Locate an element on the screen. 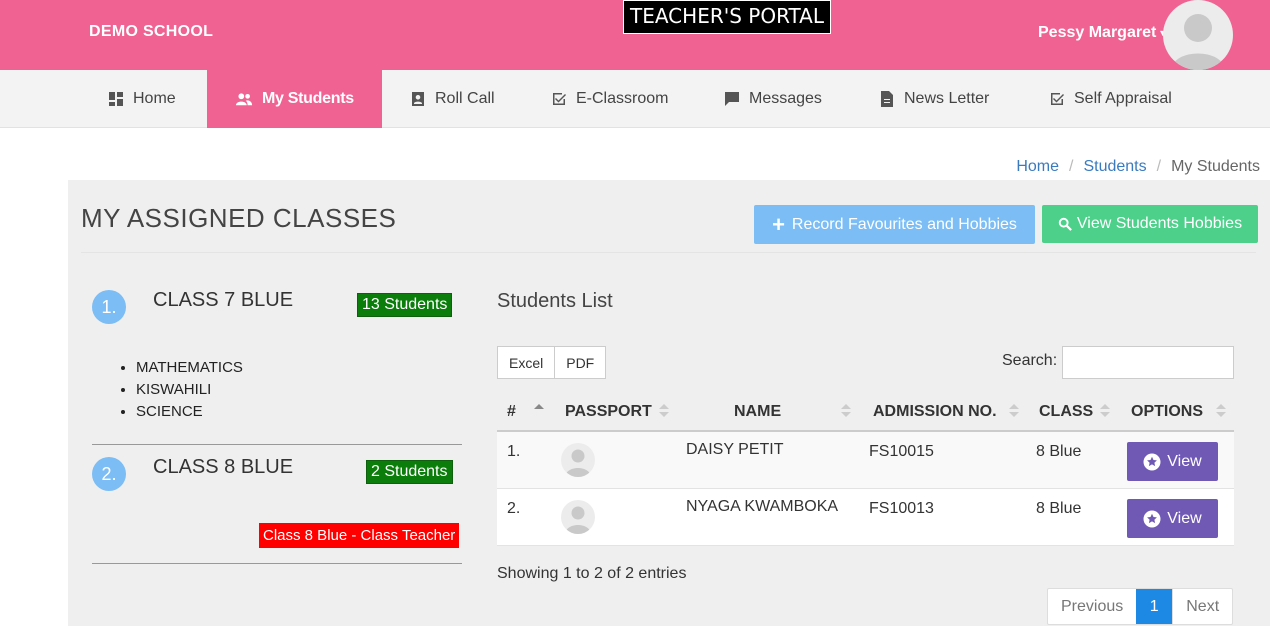 This screenshot has height=626, width=1270. nav-item-label: My Students is located at coordinates (308, 98).